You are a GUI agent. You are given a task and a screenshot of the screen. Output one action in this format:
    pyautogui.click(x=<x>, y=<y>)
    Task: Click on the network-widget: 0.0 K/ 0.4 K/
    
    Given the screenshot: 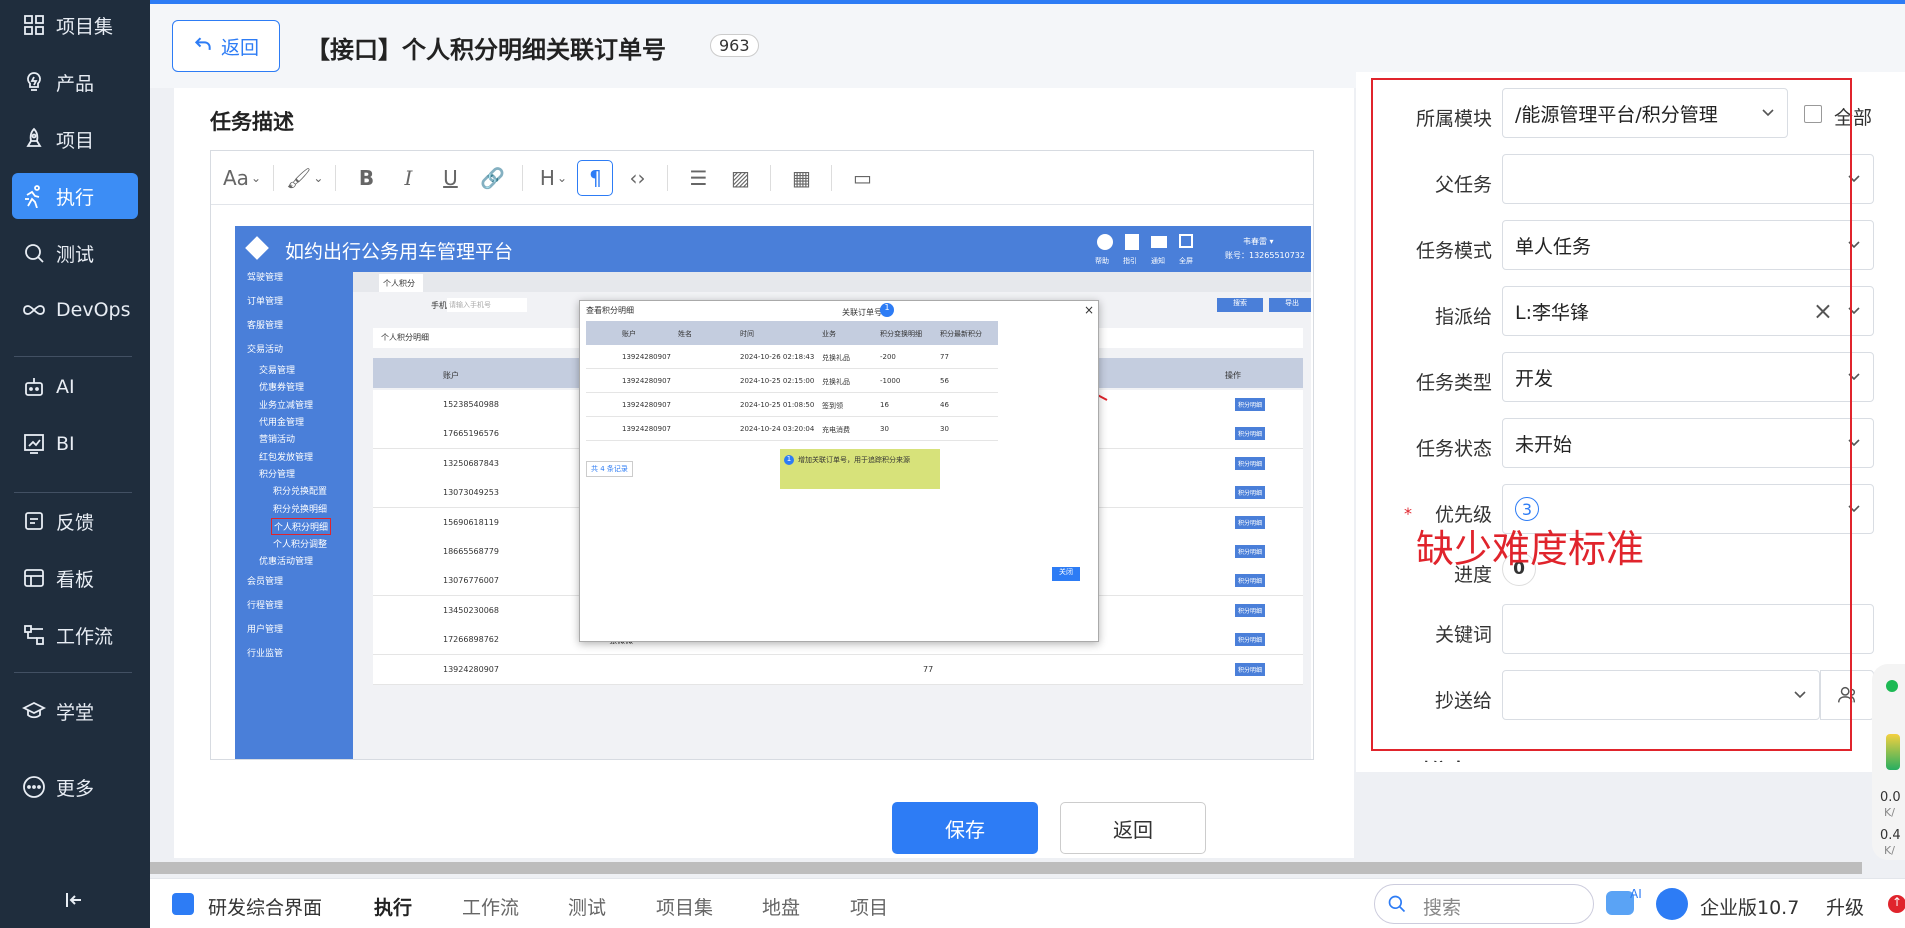 What is the action you would take?
    pyautogui.click(x=1888, y=762)
    